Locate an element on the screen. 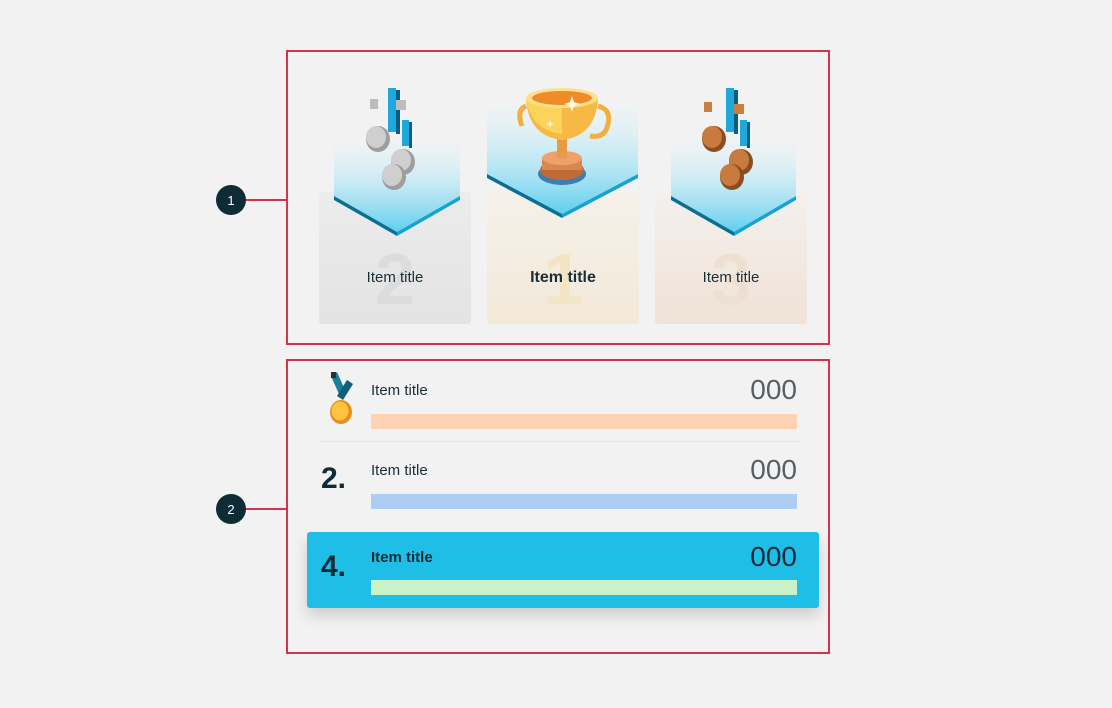  bronze-coins-trophy-icon is located at coordinates (733, 162).